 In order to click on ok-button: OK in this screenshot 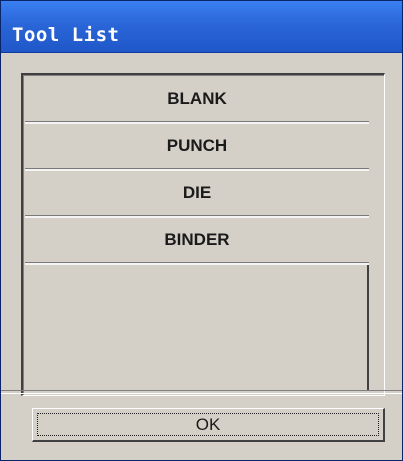, I will do `click(208, 425)`.